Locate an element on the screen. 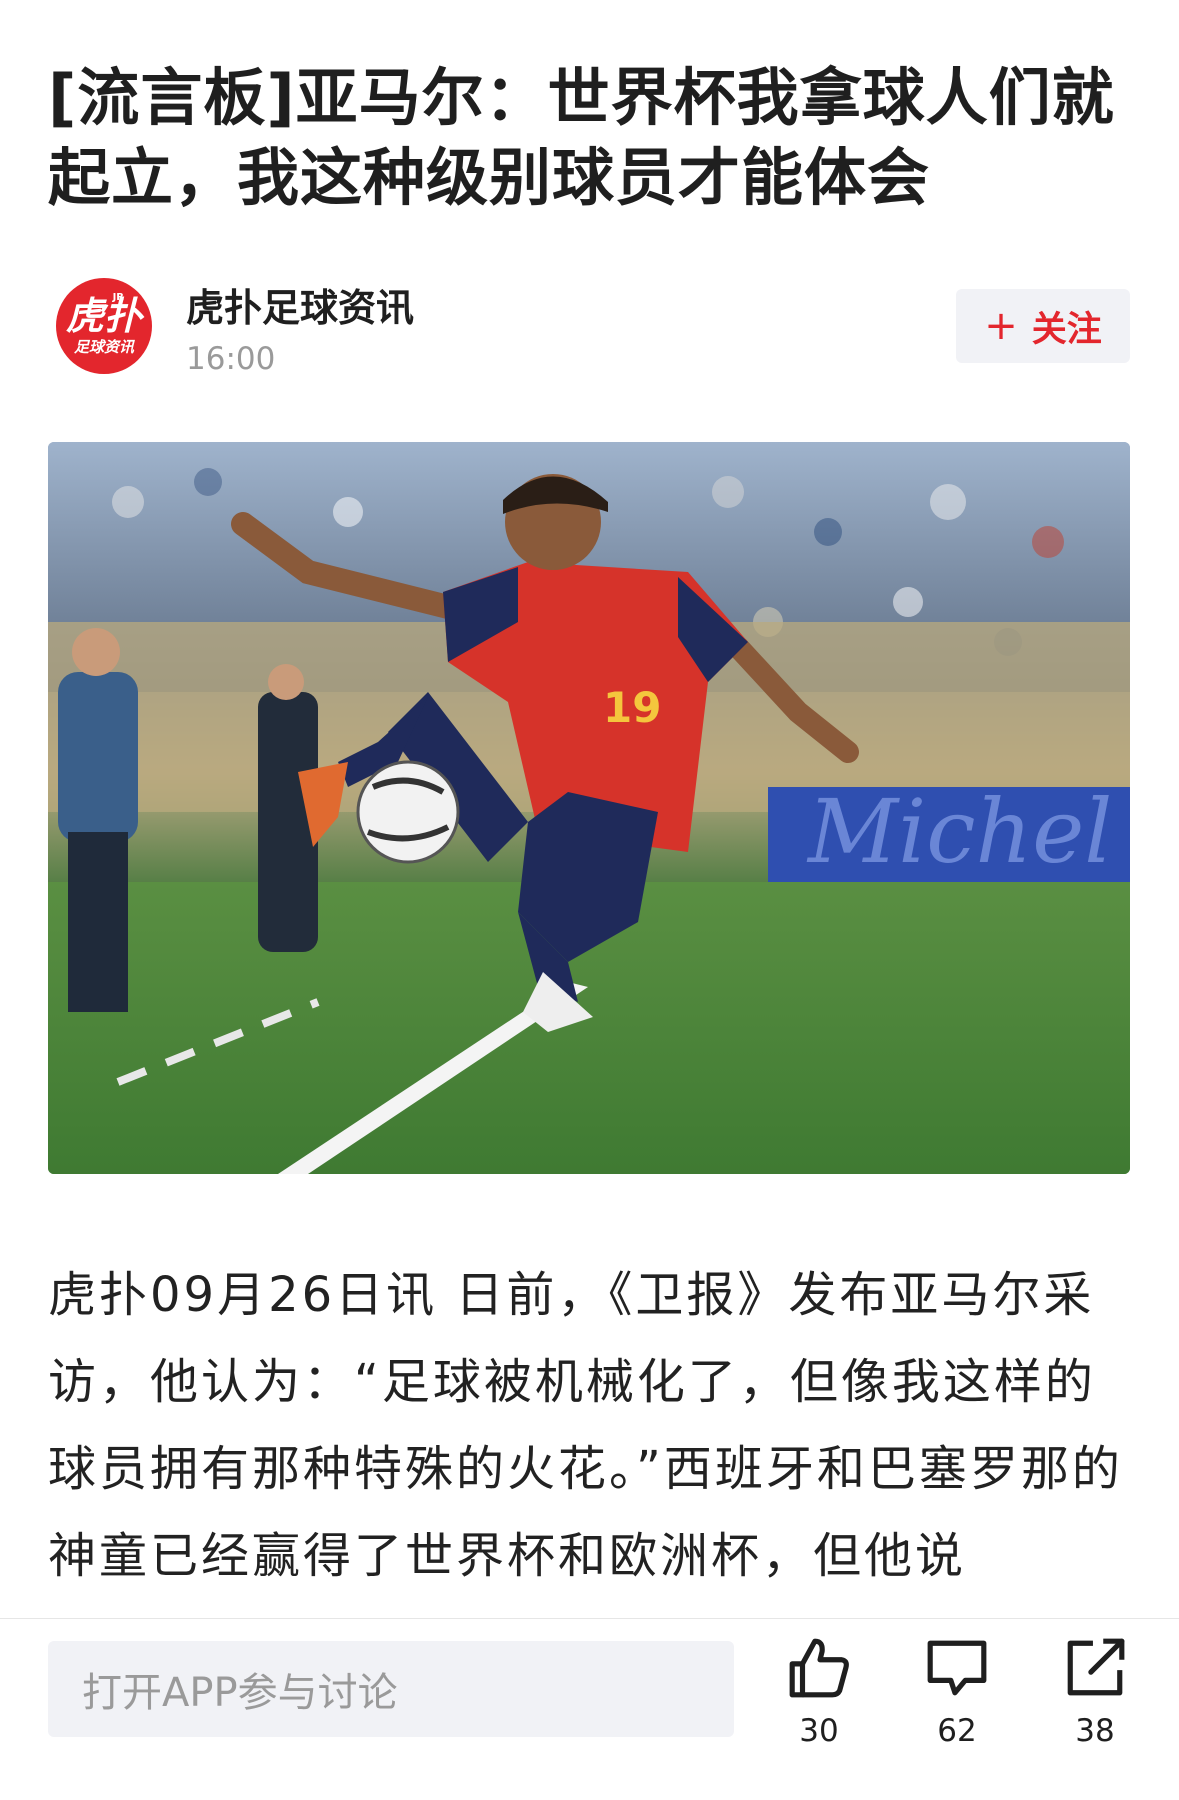 This screenshot has height=1800, width=1179. plus-icon: + is located at coordinates (1001, 326).